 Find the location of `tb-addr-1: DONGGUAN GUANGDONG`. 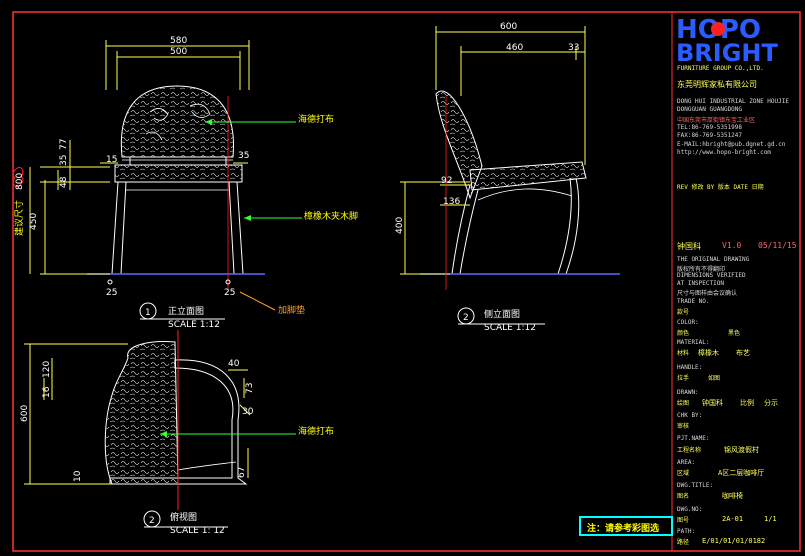

tb-addr-1: DONGGUAN GUANGDONG is located at coordinates (710, 109).